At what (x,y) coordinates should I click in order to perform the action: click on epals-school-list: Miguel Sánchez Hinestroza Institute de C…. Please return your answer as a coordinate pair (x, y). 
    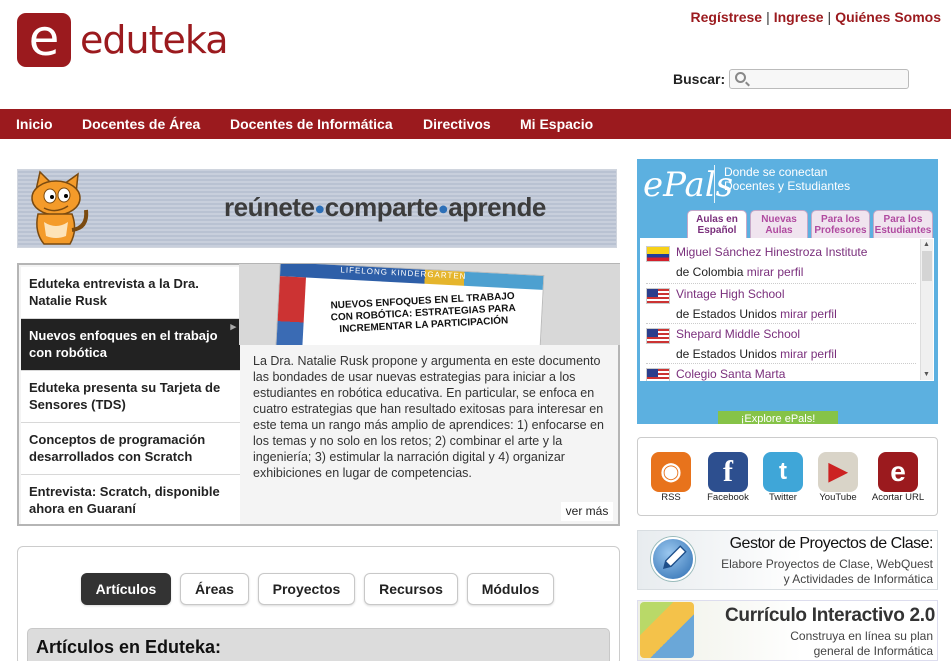
    Looking at the image, I should click on (787, 309).